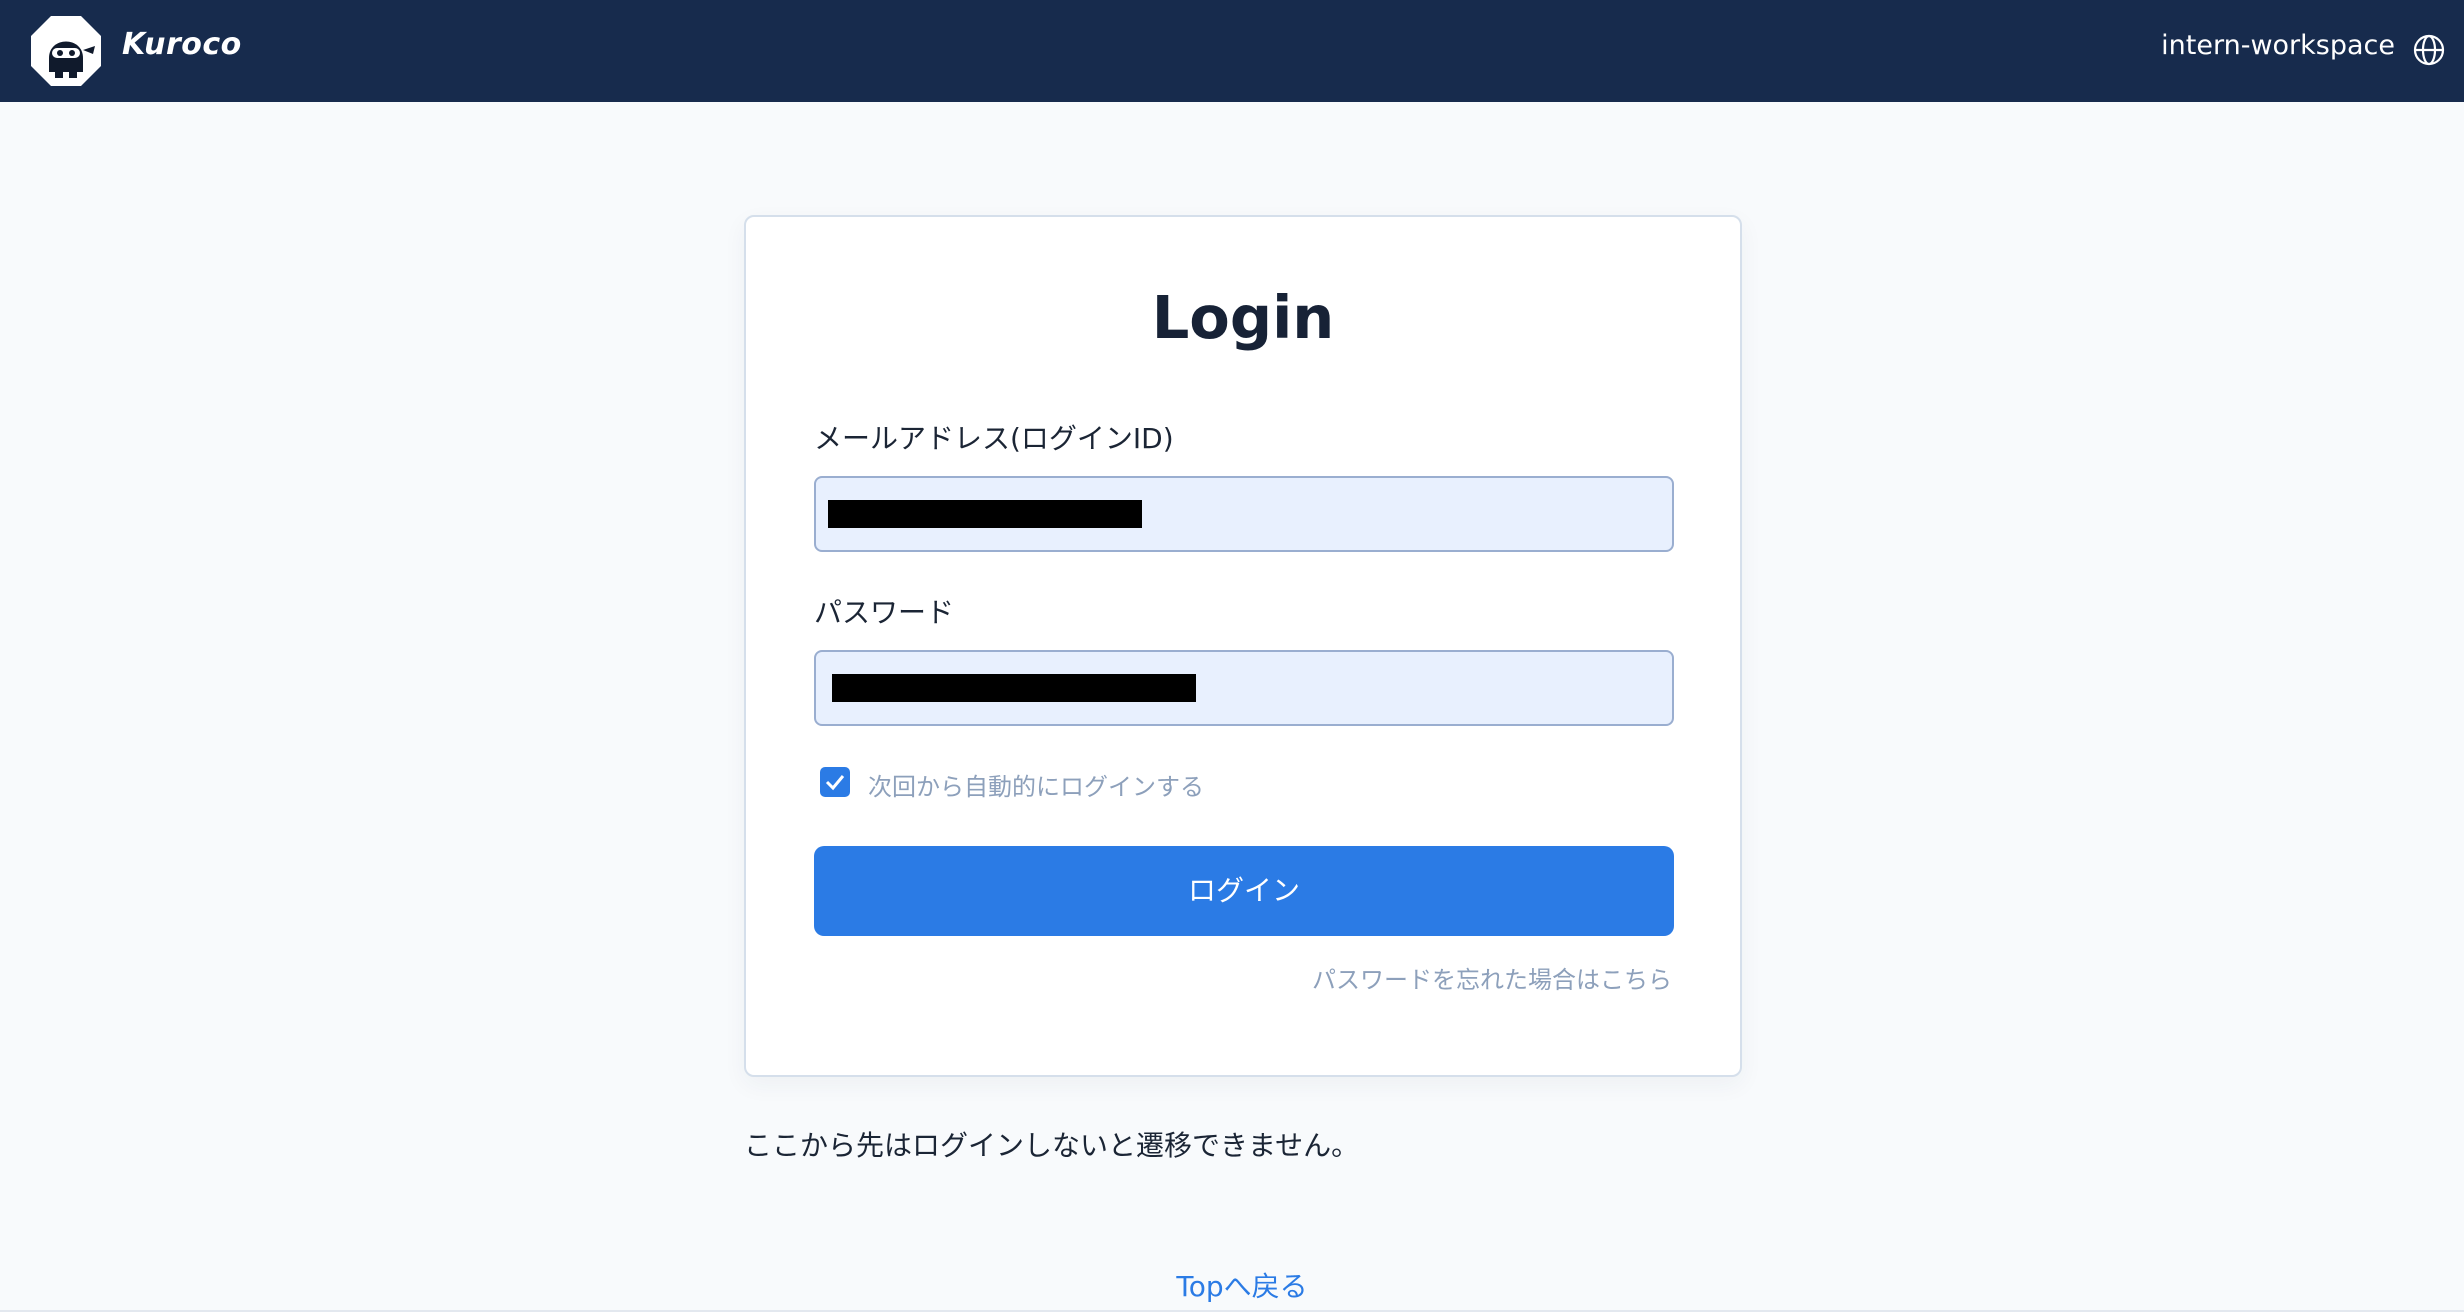  What do you see at coordinates (1243, 317) in the screenshot?
I see `login-title: Login` at bounding box center [1243, 317].